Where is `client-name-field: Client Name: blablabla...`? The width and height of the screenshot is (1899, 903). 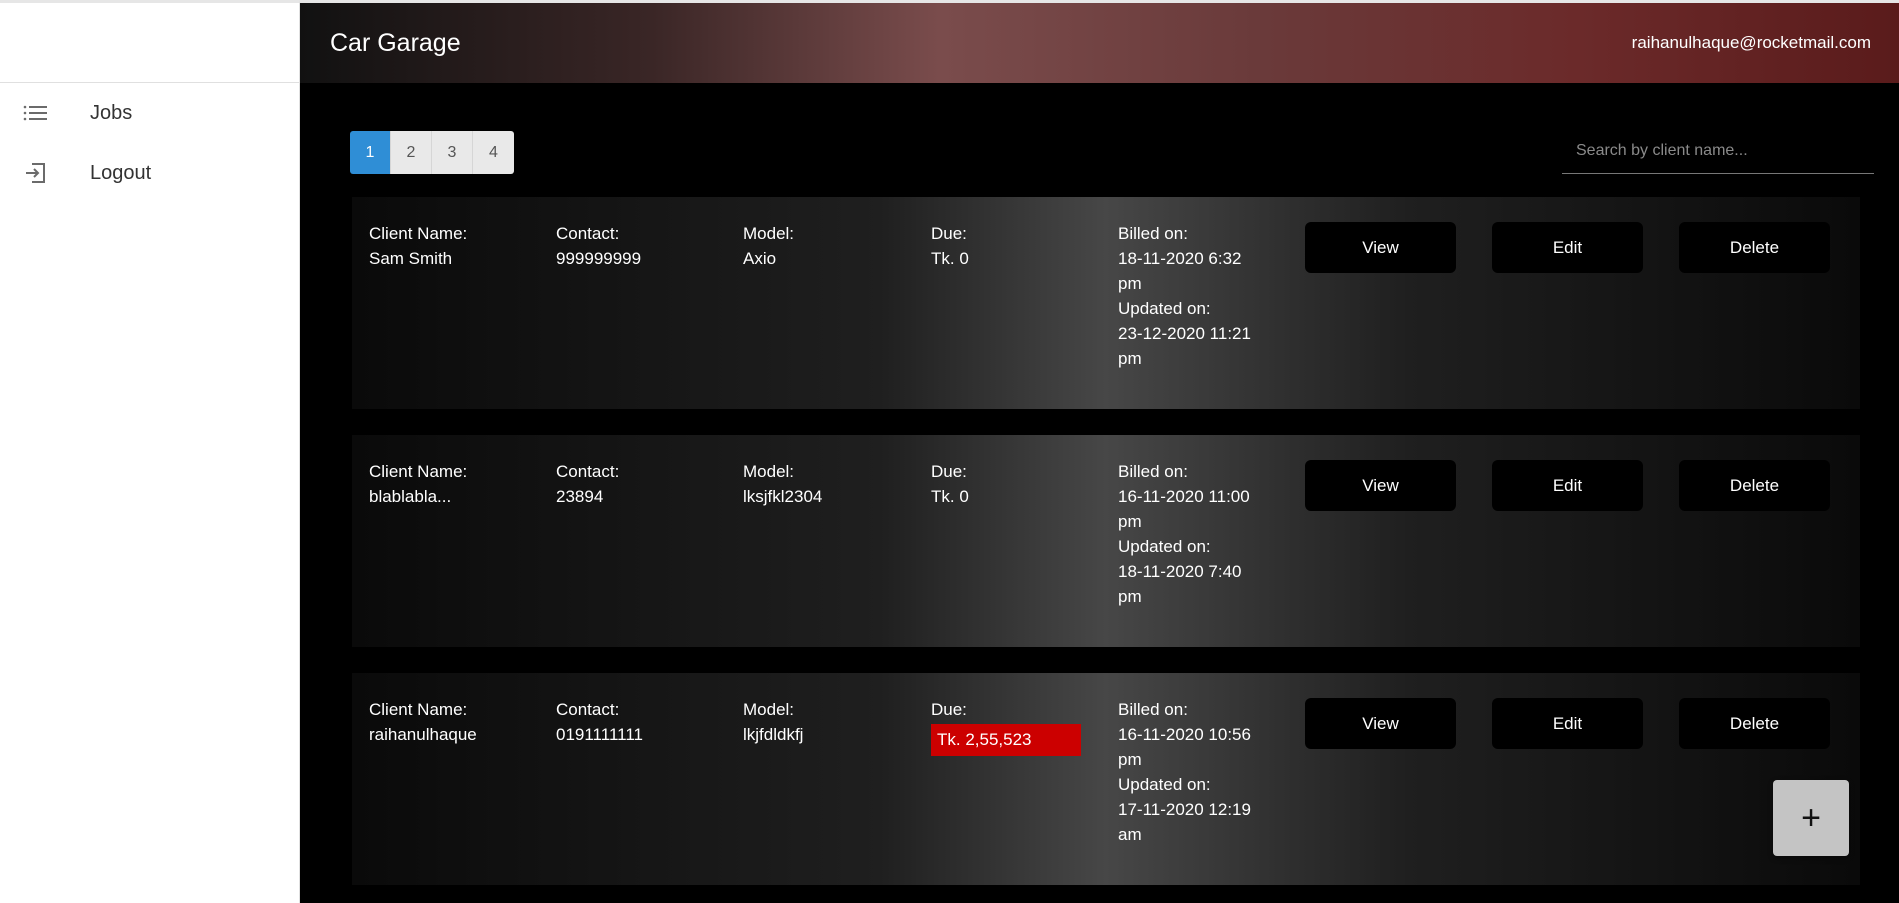 client-name-field: Client Name: blablabla... is located at coordinates (444, 484).